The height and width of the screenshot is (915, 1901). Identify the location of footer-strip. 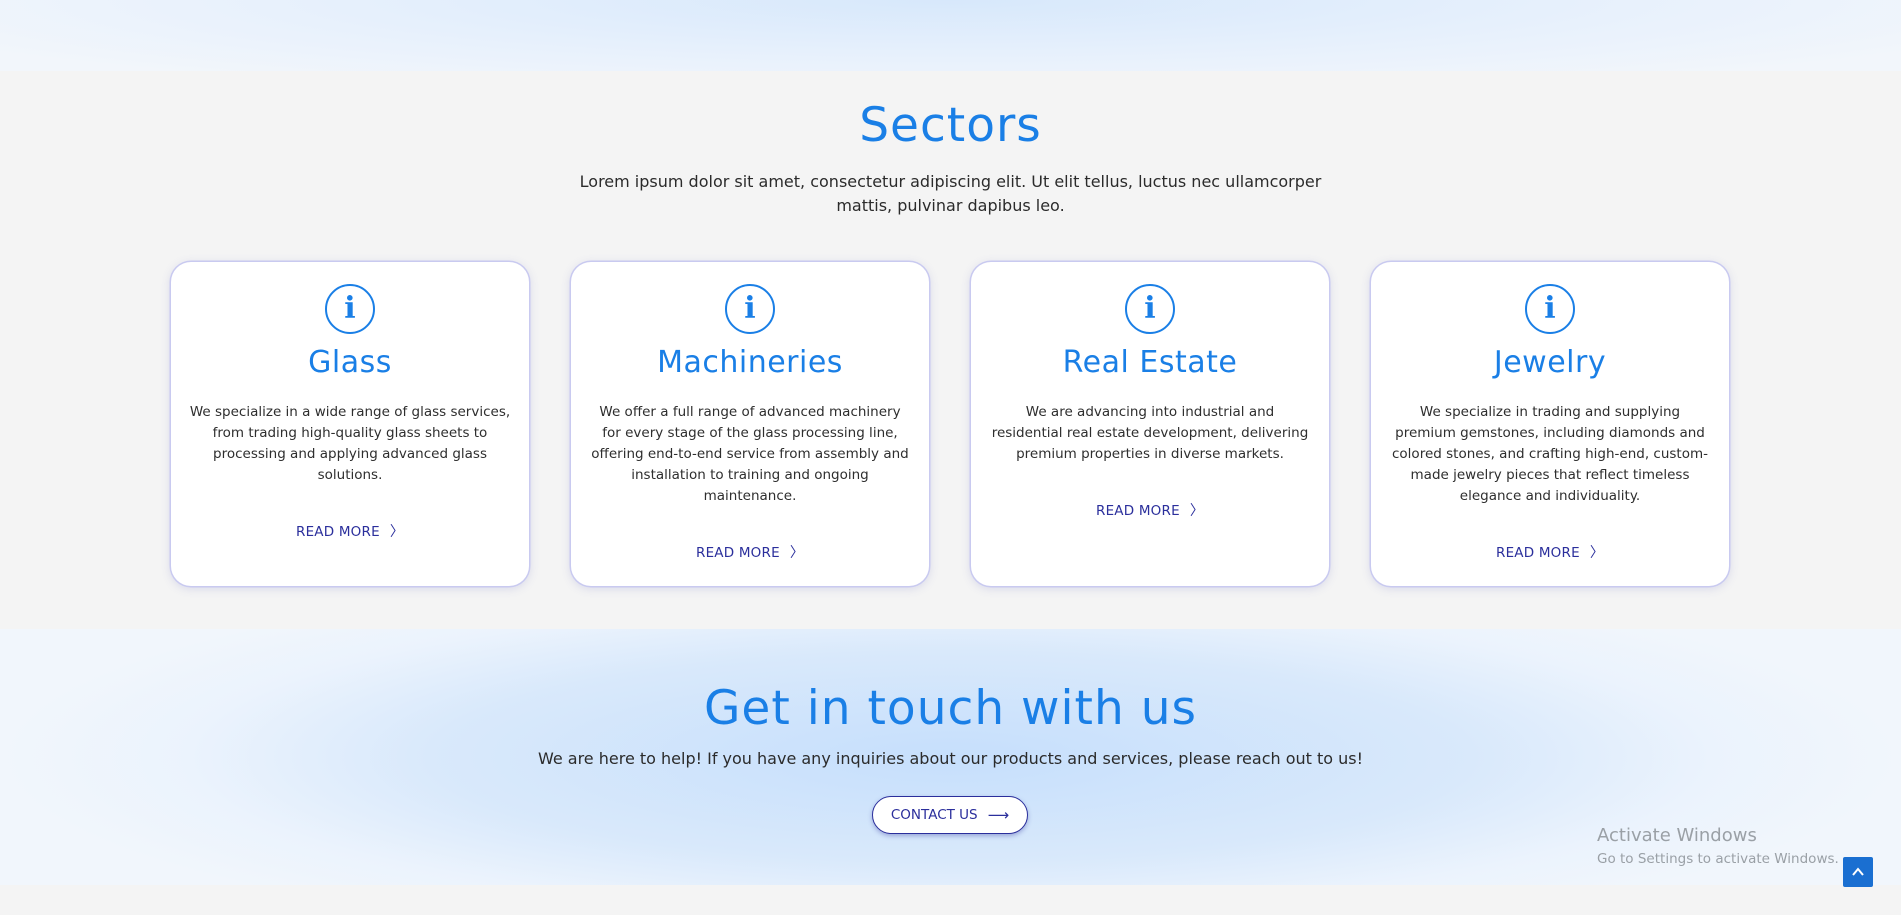
(950, 900).